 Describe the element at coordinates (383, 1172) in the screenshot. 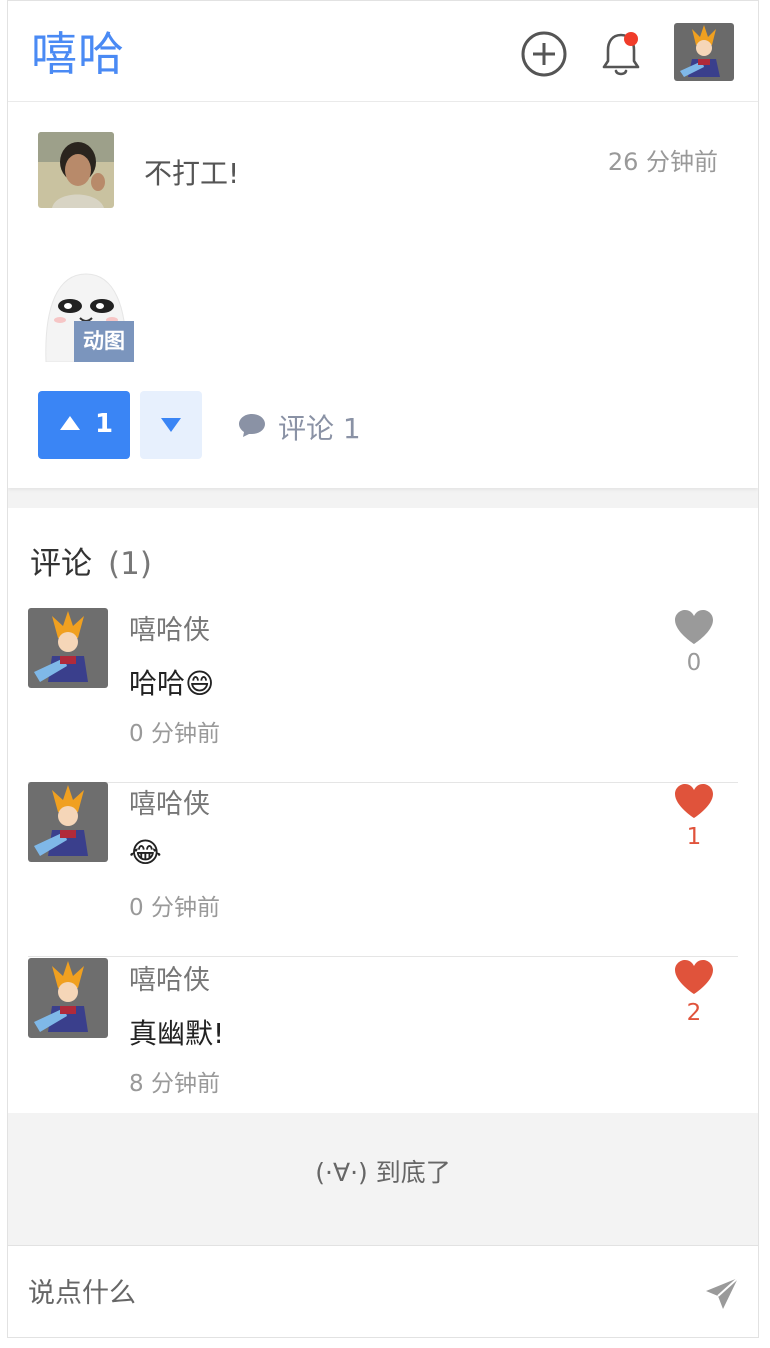

I see `end-of-list-tip: (·∀·) 到底了` at that location.